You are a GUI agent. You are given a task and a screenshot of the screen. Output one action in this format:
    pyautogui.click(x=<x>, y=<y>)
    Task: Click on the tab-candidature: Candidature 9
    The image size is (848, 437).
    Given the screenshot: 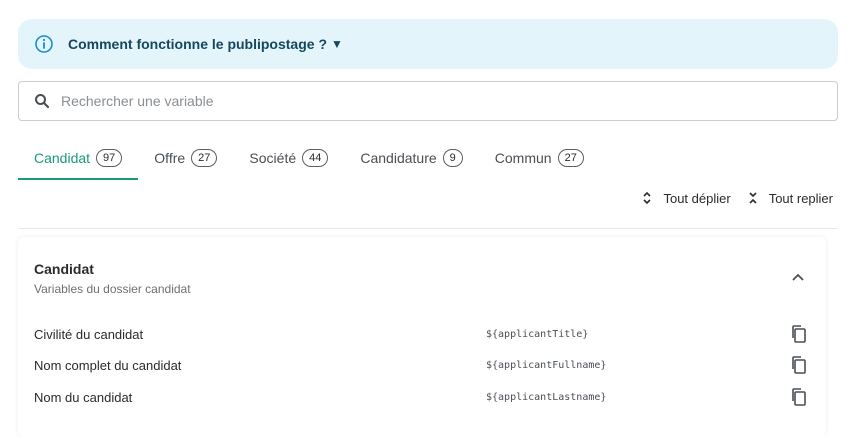 What is the action you would take?
    pyautogui.click(x=411, y=158)
    